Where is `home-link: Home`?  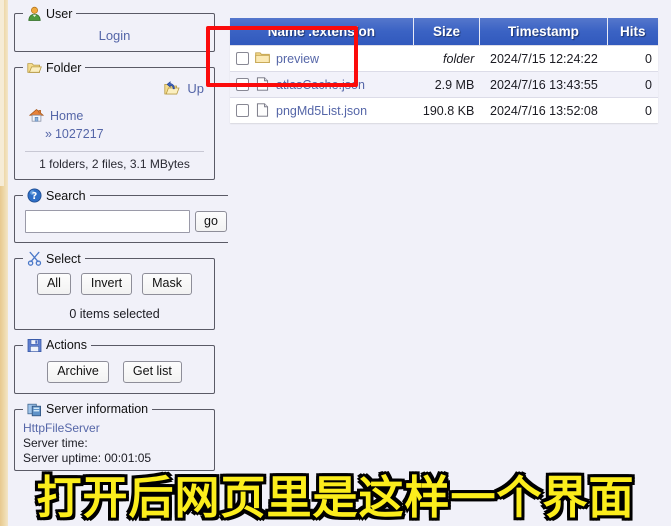
home-link: Home is located at coordinates (66, 116).